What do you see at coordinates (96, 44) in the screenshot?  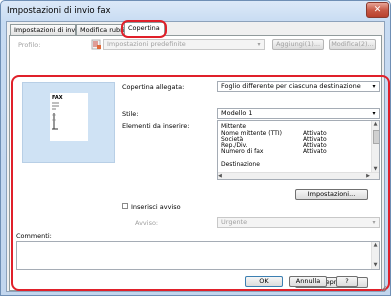 I see `profile-icon` at bounding box center [96, 44].